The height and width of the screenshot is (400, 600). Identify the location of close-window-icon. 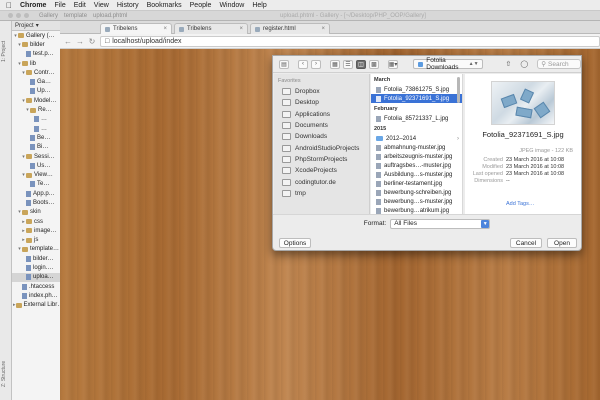
(10, 15).